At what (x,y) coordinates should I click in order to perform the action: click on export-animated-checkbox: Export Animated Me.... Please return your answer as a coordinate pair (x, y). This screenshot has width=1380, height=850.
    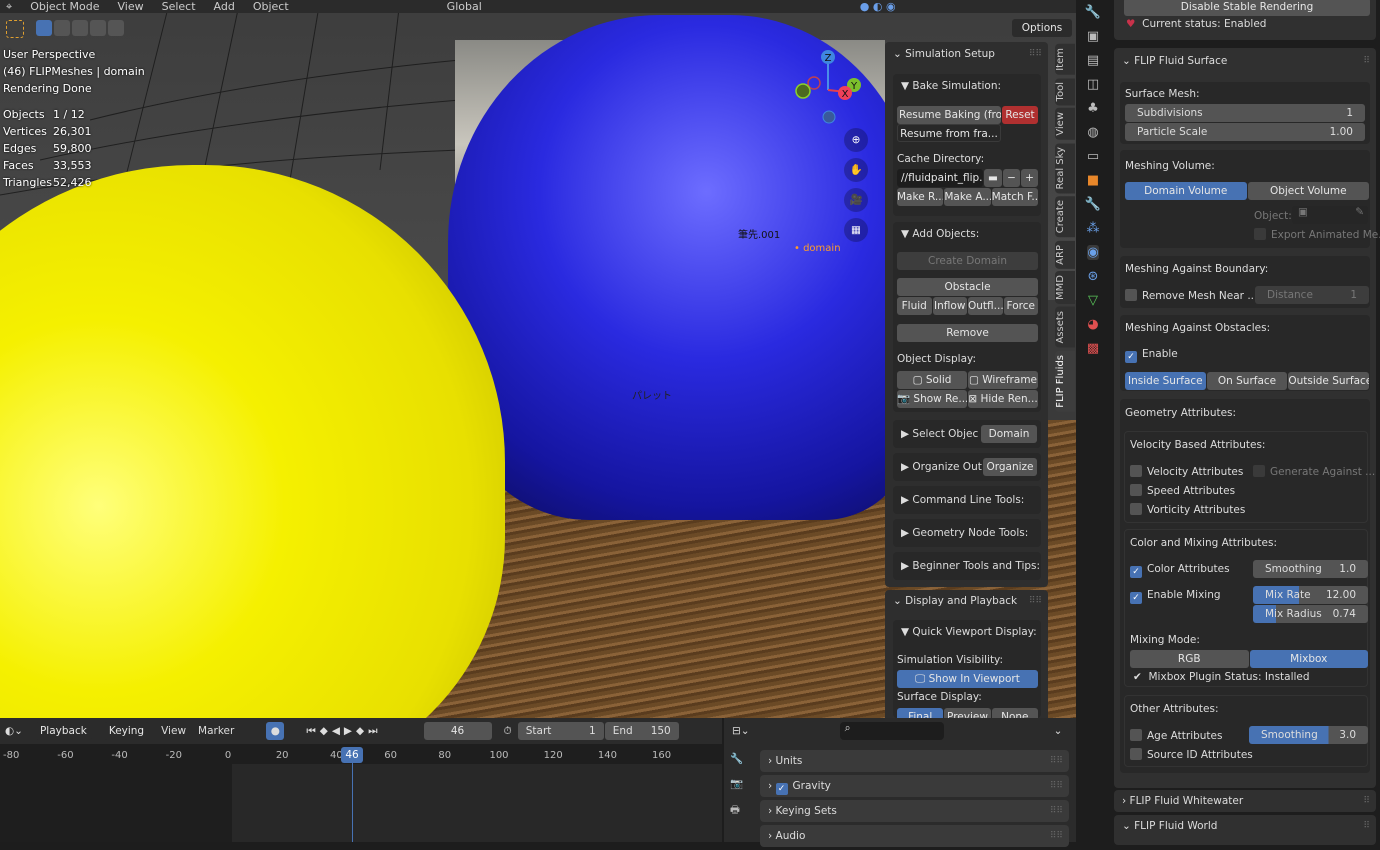
    Looking at the image, I should click on (1317, 234).